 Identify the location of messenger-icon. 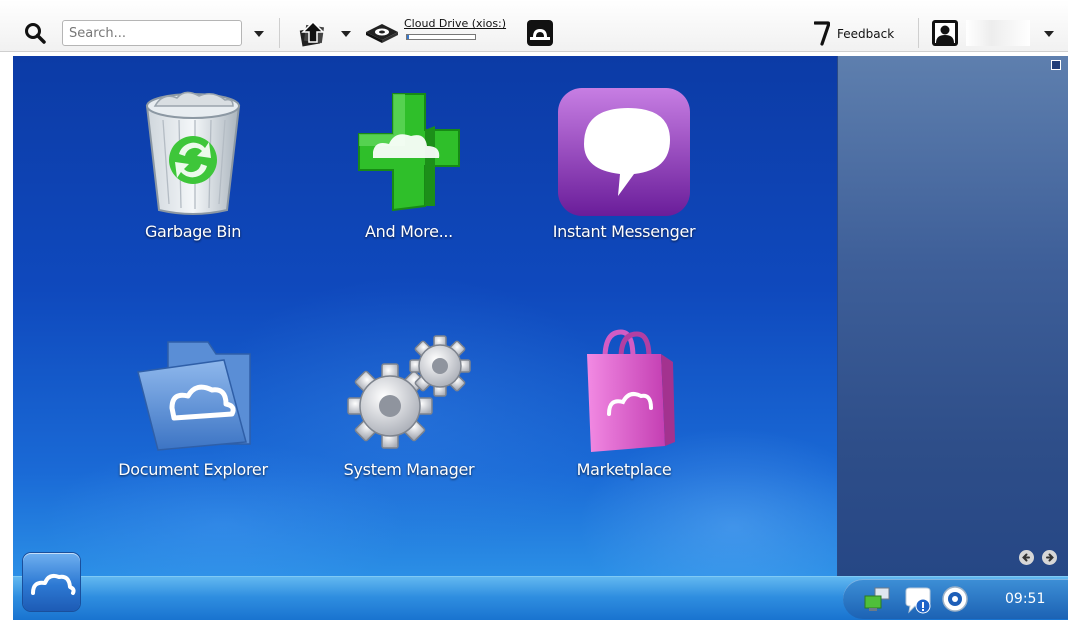
(624, 152).